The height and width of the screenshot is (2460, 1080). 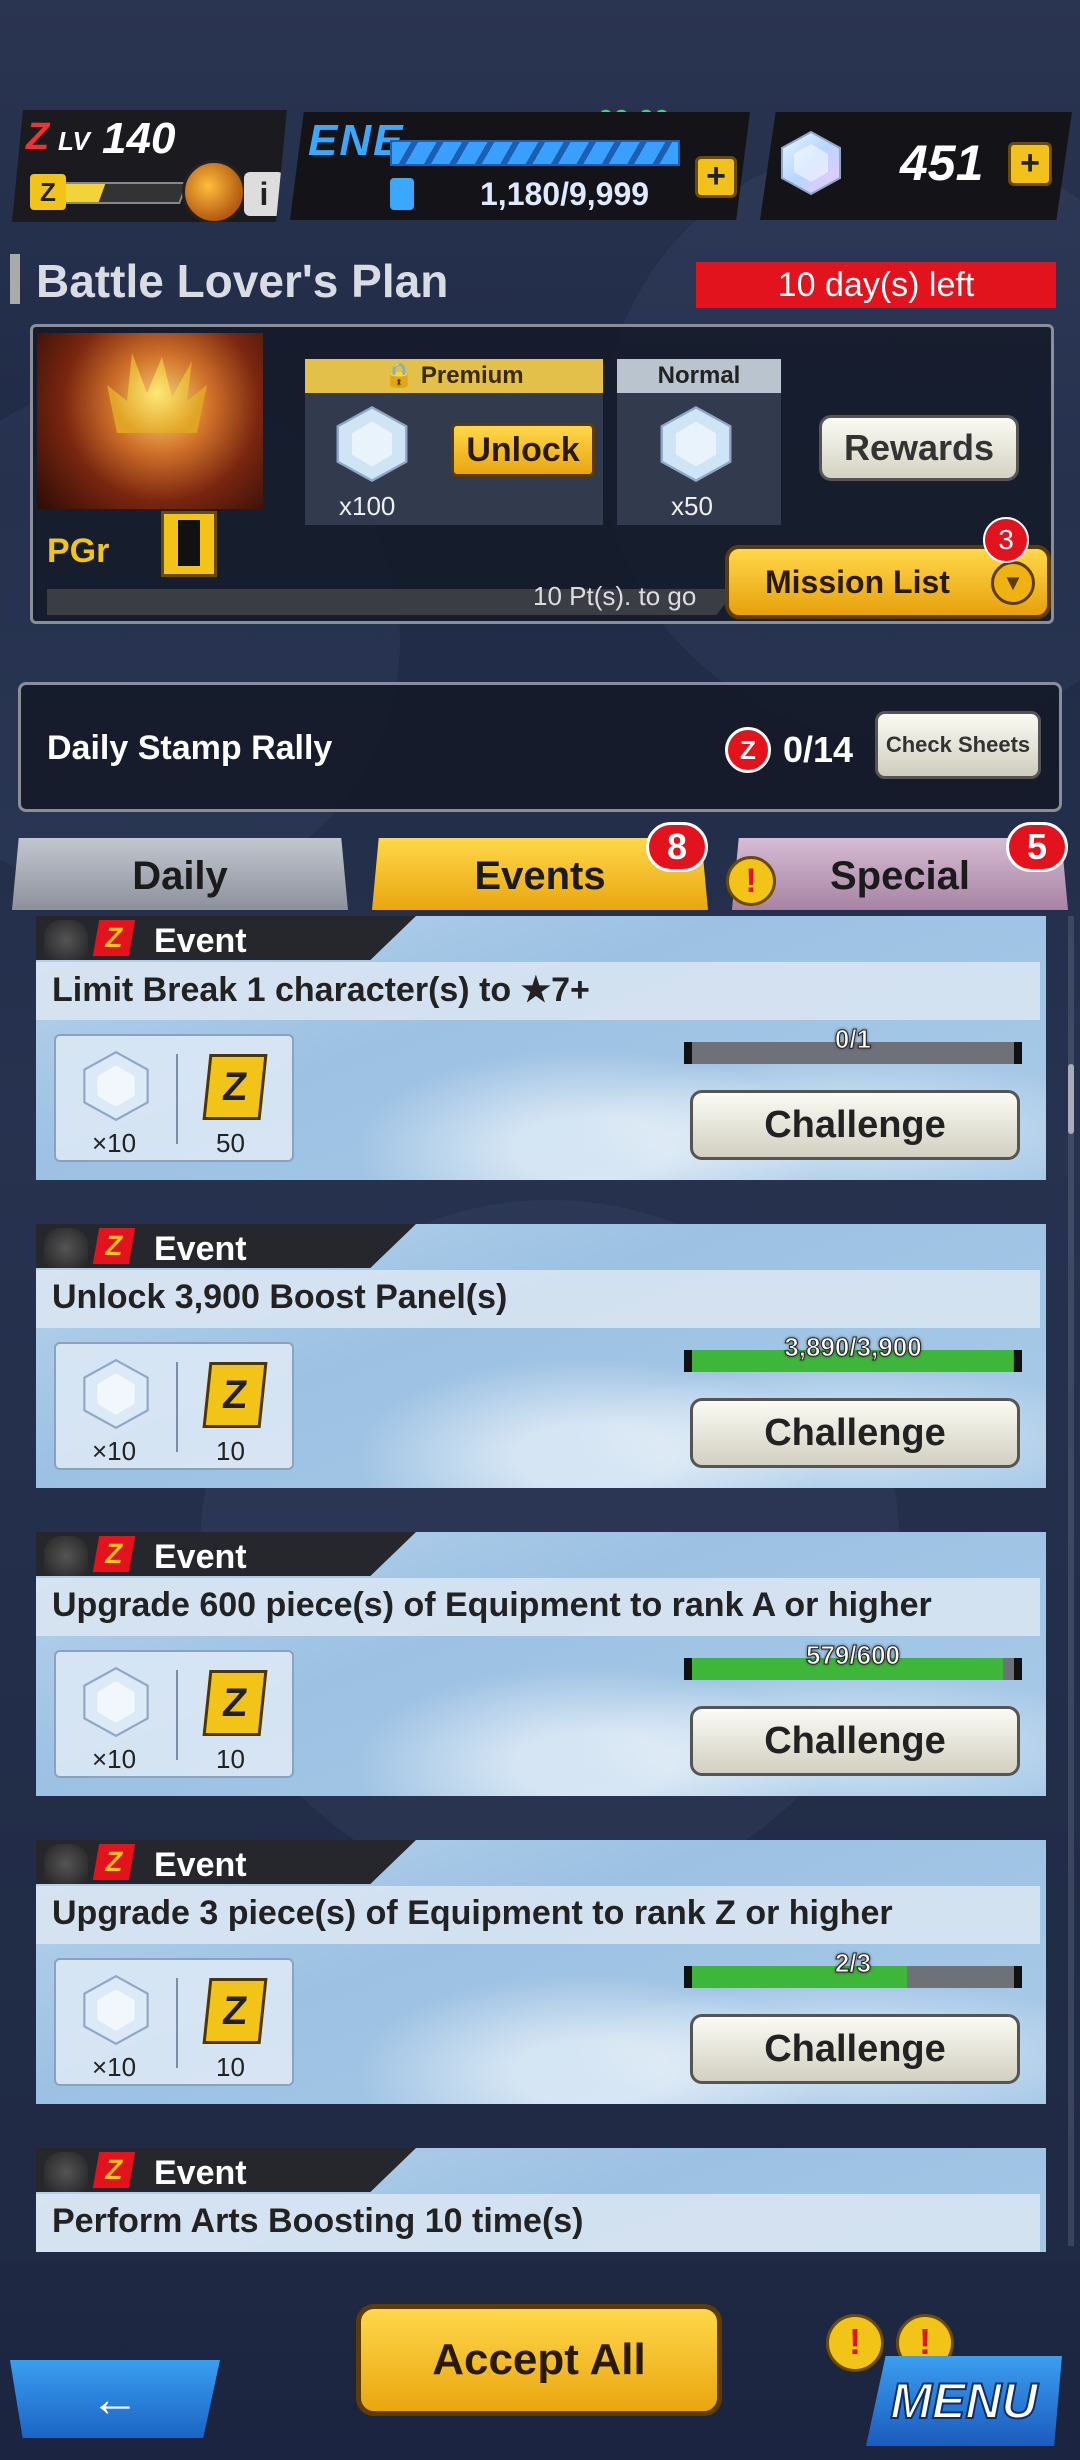 What do you see at coordinates (523, 450) in the screenshot?
I see `unlock-button: Unlock` at bounding box center [523, 450].